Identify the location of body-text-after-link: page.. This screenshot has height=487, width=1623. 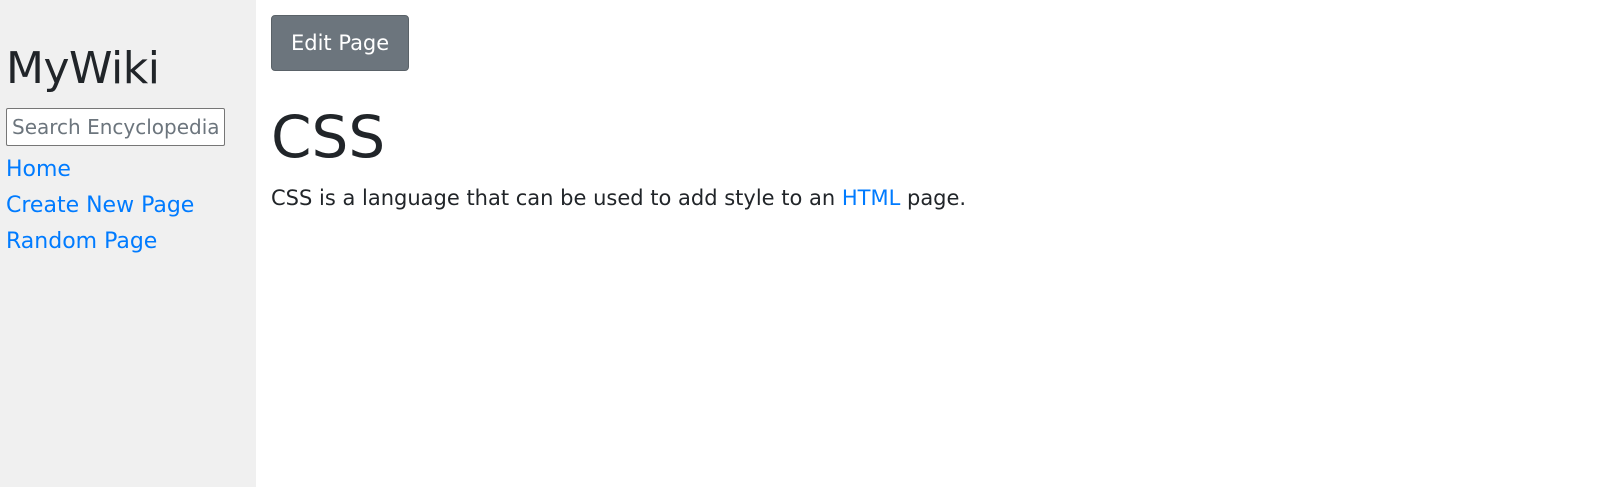
(933, 198).